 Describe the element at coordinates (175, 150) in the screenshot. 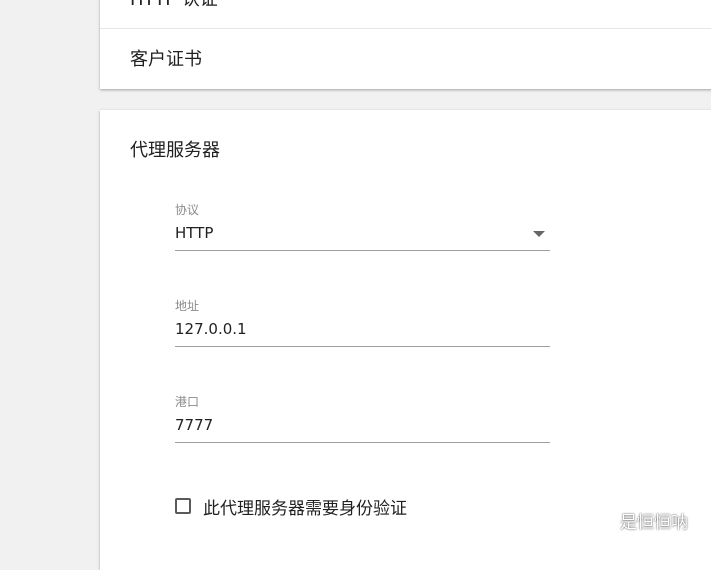

I see `proxy-section-title: 代理服务器` at that location.